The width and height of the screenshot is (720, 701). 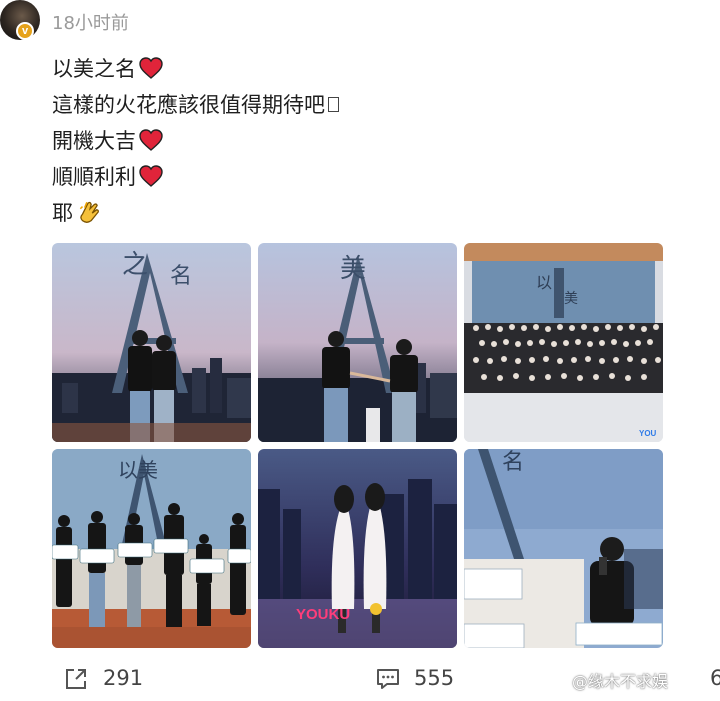 What do you see at coordinates (333, 104) in the screenshot?
I see `box-glyph-icon` at bounding box center [333, 104].